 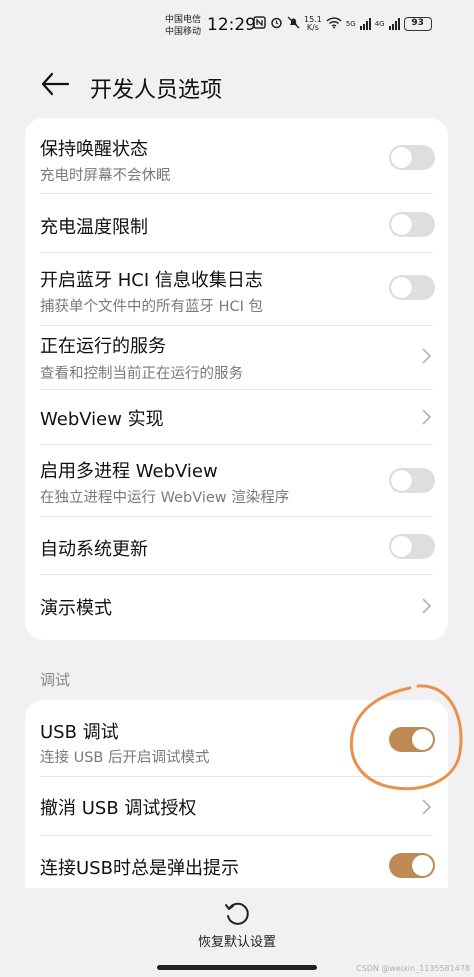 What do you see at coordinates (94, 549) in the screenshot?
I see `setting-title: 自动系统更新` at bounding box center [94, 549].